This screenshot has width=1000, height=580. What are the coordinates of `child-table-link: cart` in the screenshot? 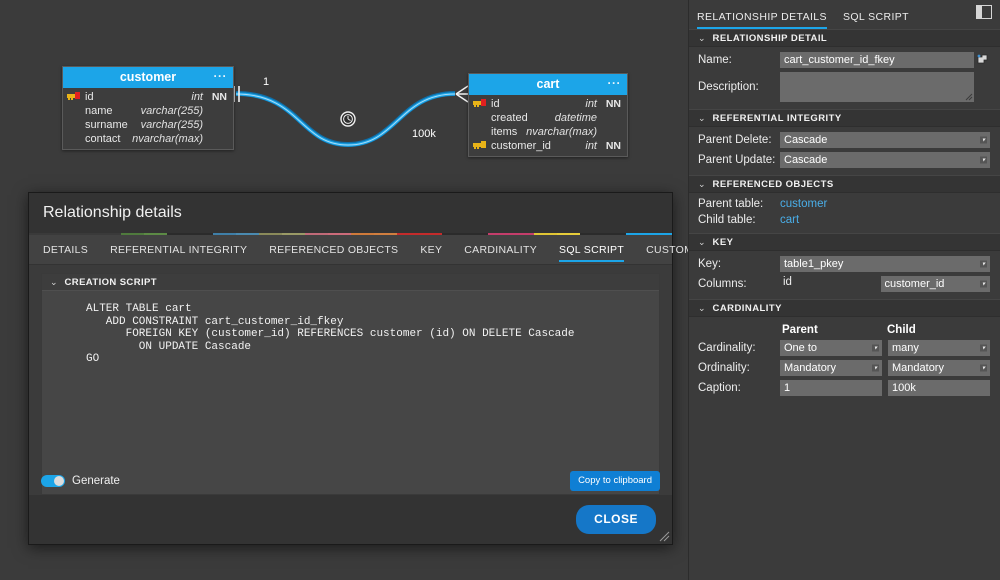 It's located at (789, 220).